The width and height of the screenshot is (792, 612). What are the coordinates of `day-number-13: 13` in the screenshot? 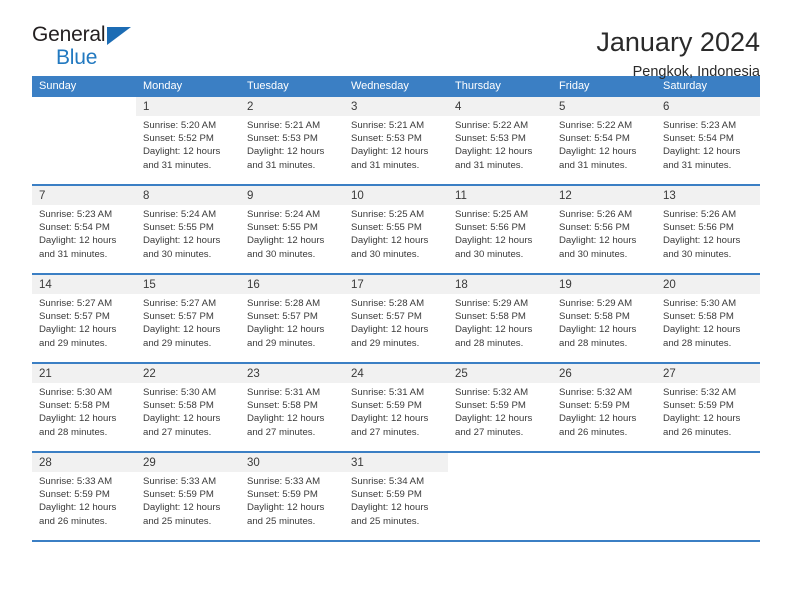 It's located at (708, 195).